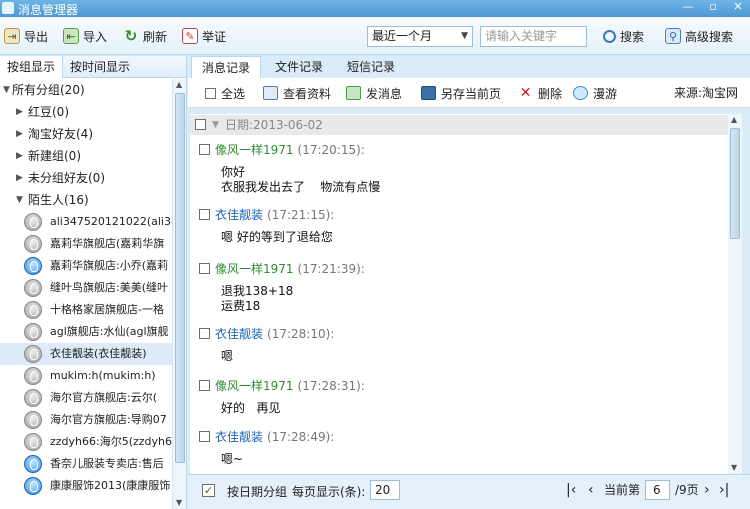 This screenshot has height=509, width=750. I want to click on import-button: ⇤ 导入, so click(85, 36).